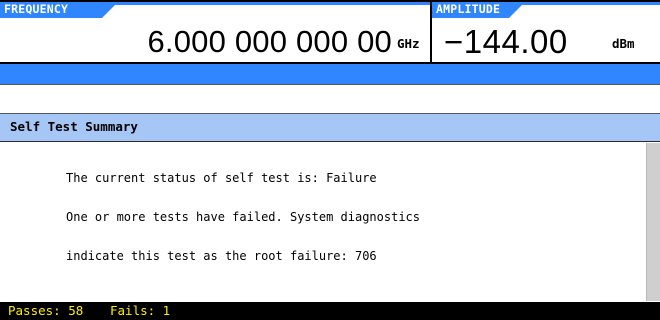 The height and width of the screenshot is (320, 660). Describe the element at coordinates (506, 41) in the screenshot. I see `amplitude-value: −144.00` at that location.